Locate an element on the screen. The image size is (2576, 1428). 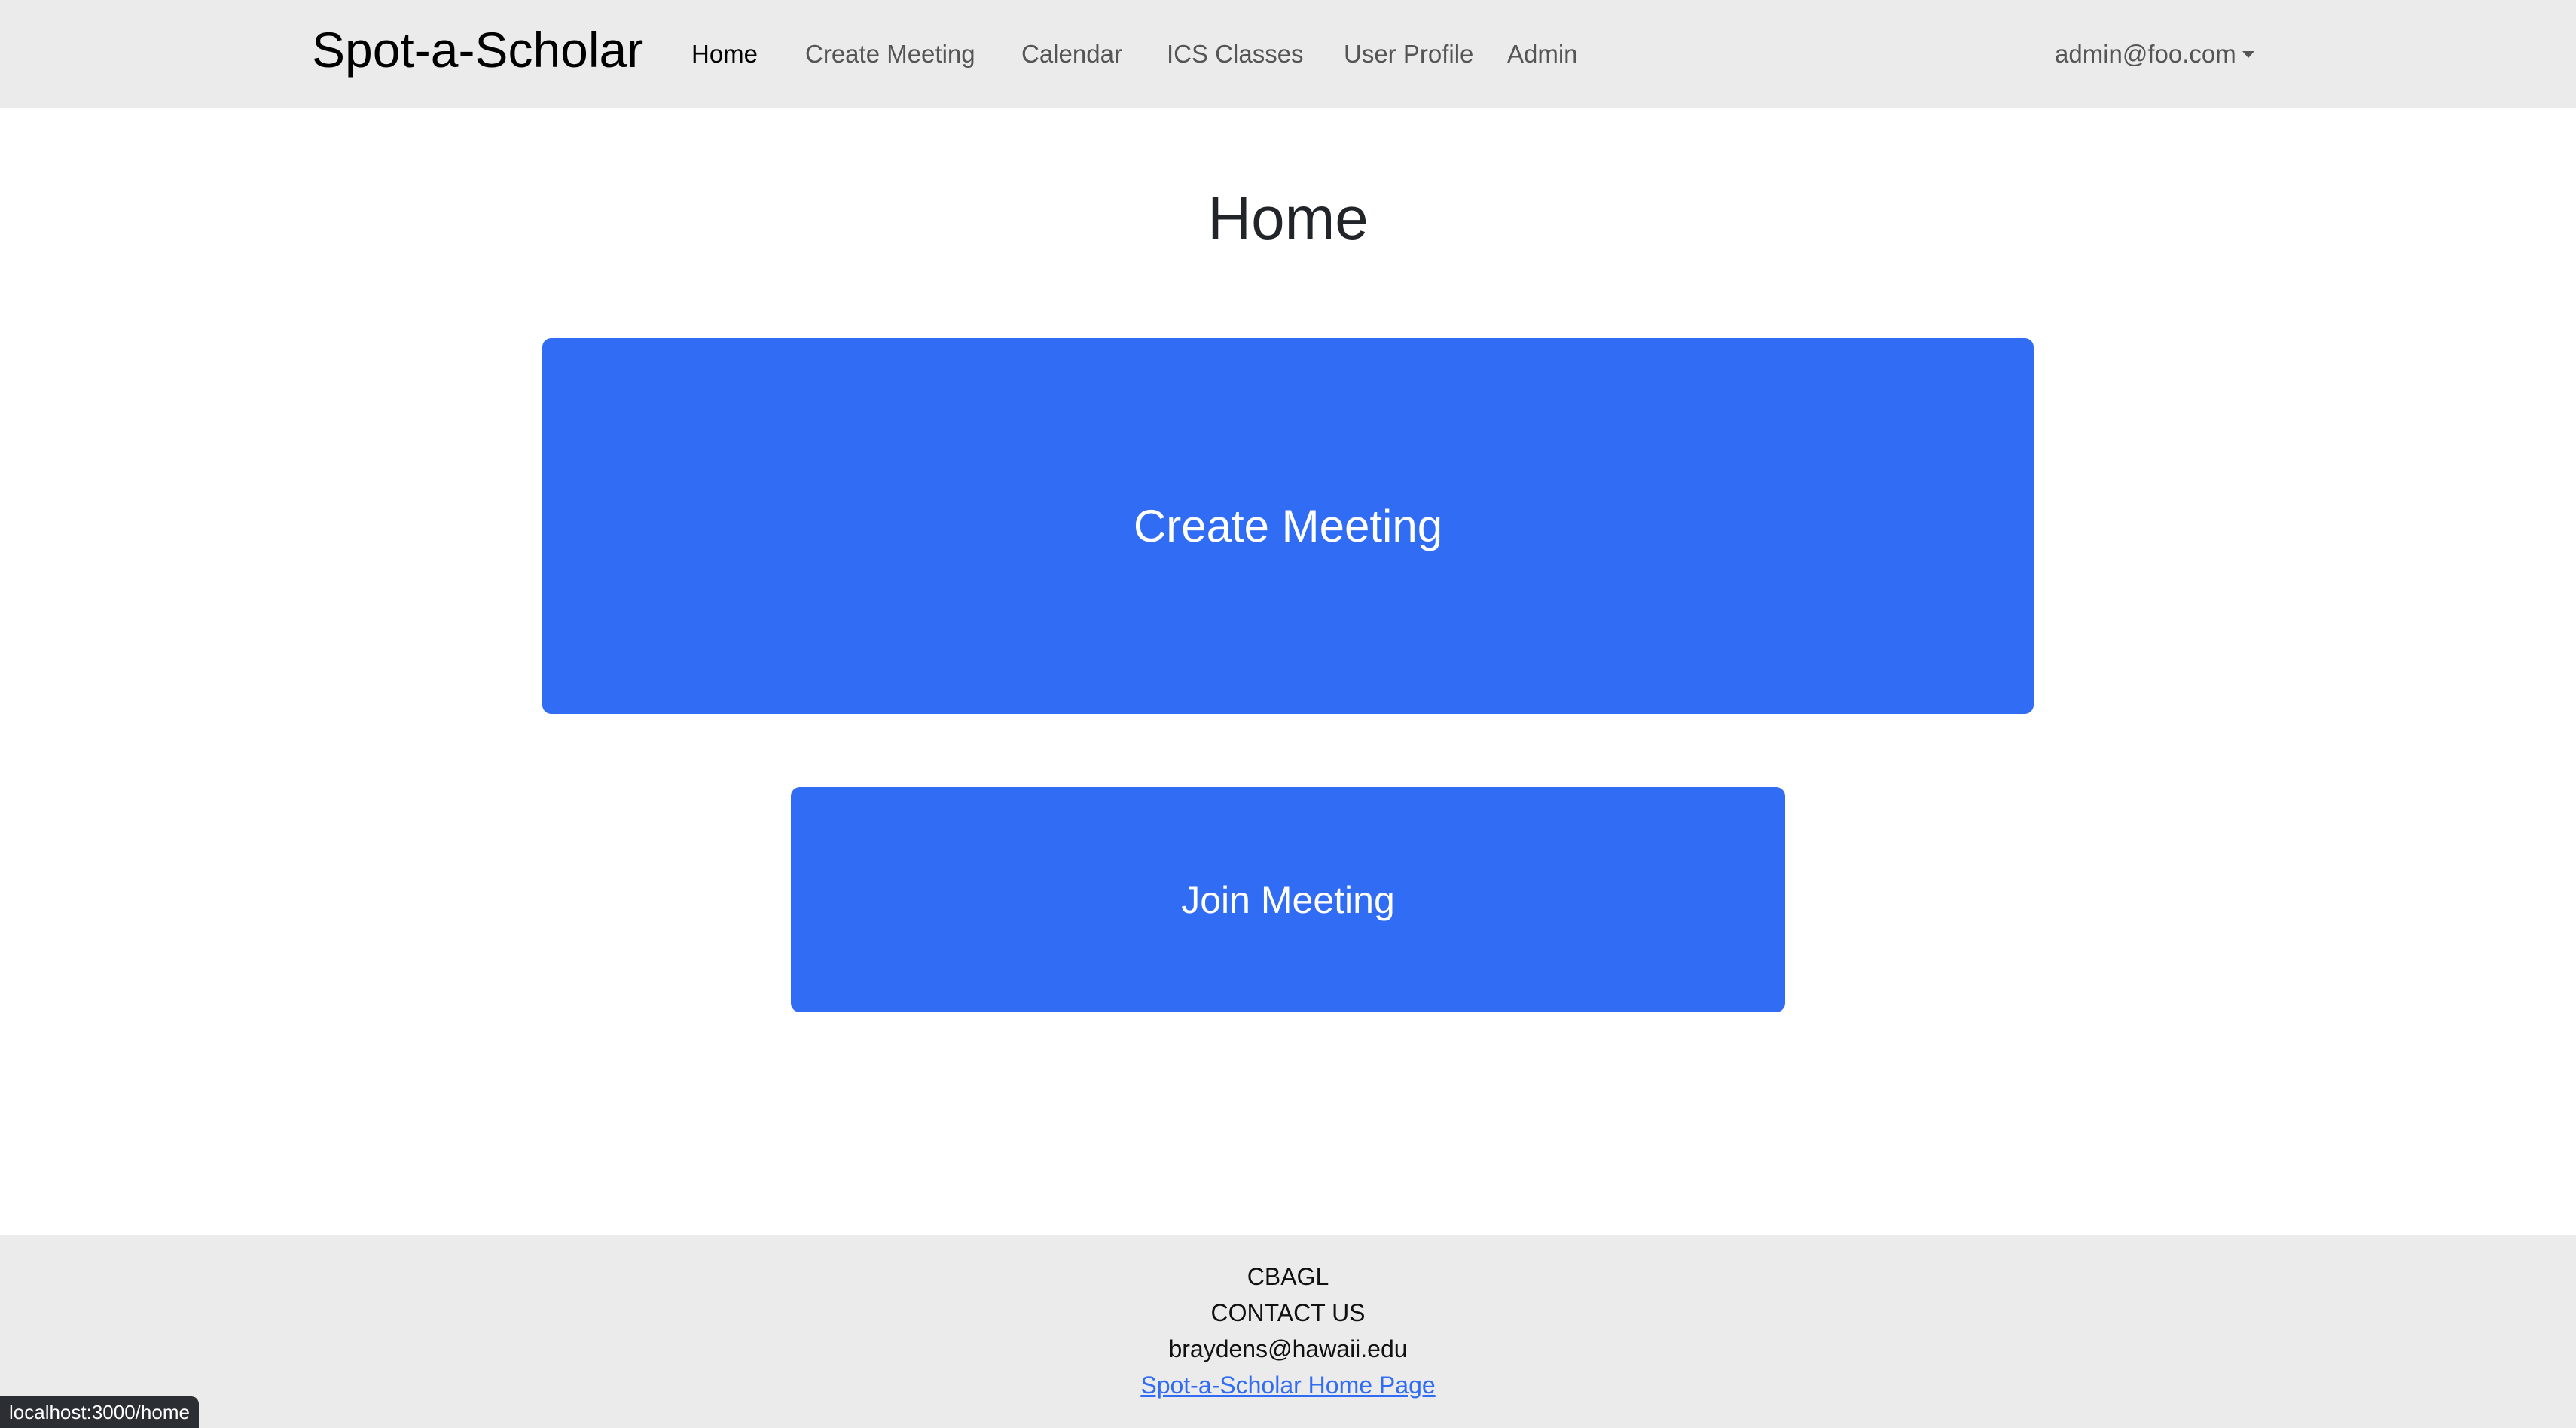
footer-contact-heading: CONTACT US is located at coordinates (1288, 1312).